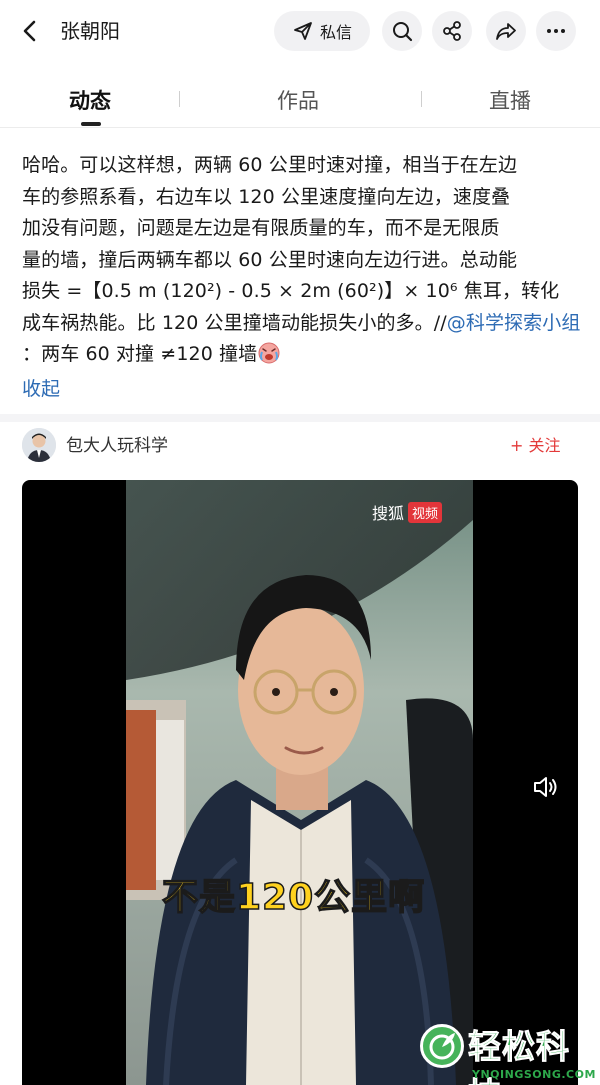 This screenshot has height=1085, width=600. Describe the element at coordinates (303, 31) in the screenshot. I see `send-icon` at that location.